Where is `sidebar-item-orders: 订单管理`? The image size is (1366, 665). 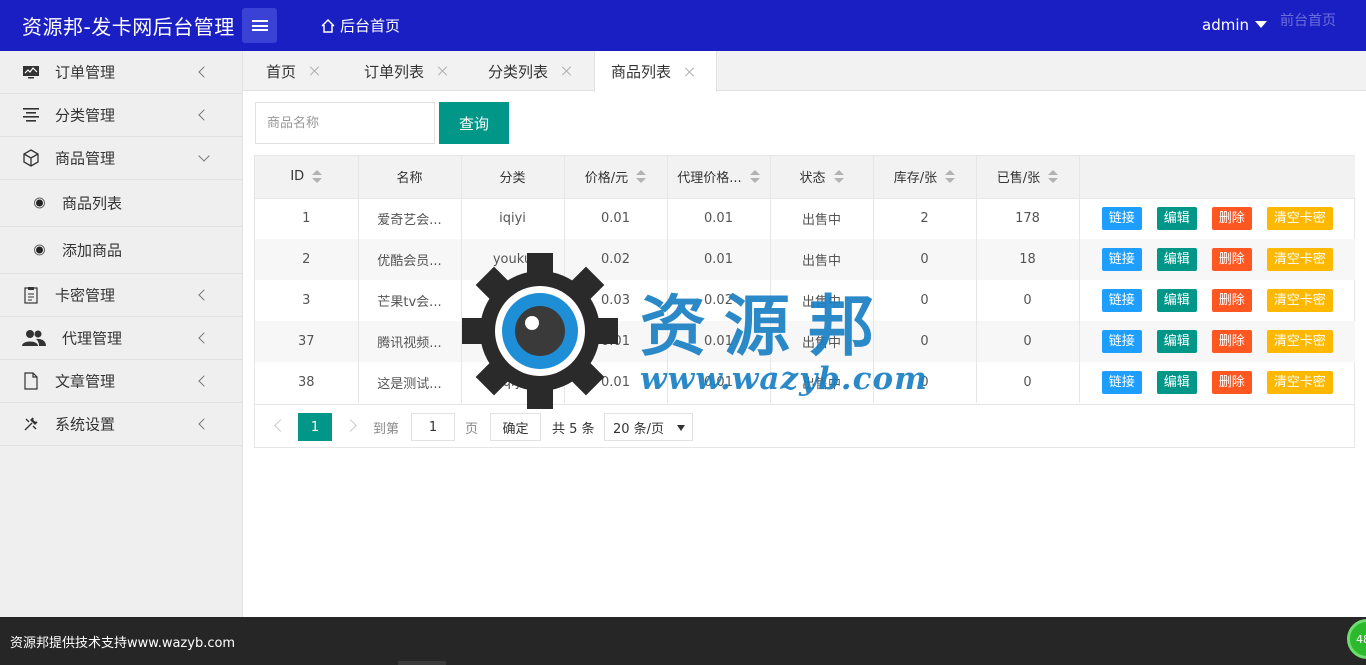
sidebar-item-orders: 订单管理 is located at coordinates (121, 72).